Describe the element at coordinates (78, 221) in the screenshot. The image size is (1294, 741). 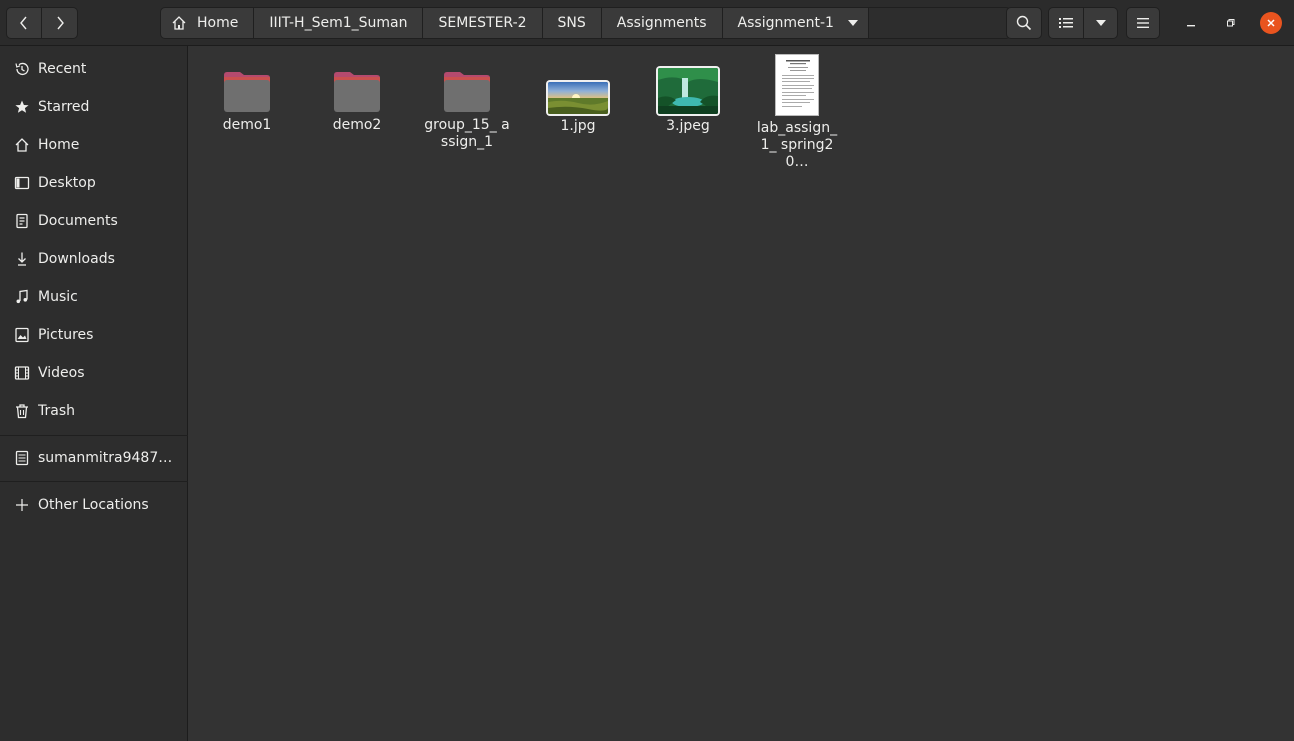
I see `sidebar-item-label: Documents` at that location.